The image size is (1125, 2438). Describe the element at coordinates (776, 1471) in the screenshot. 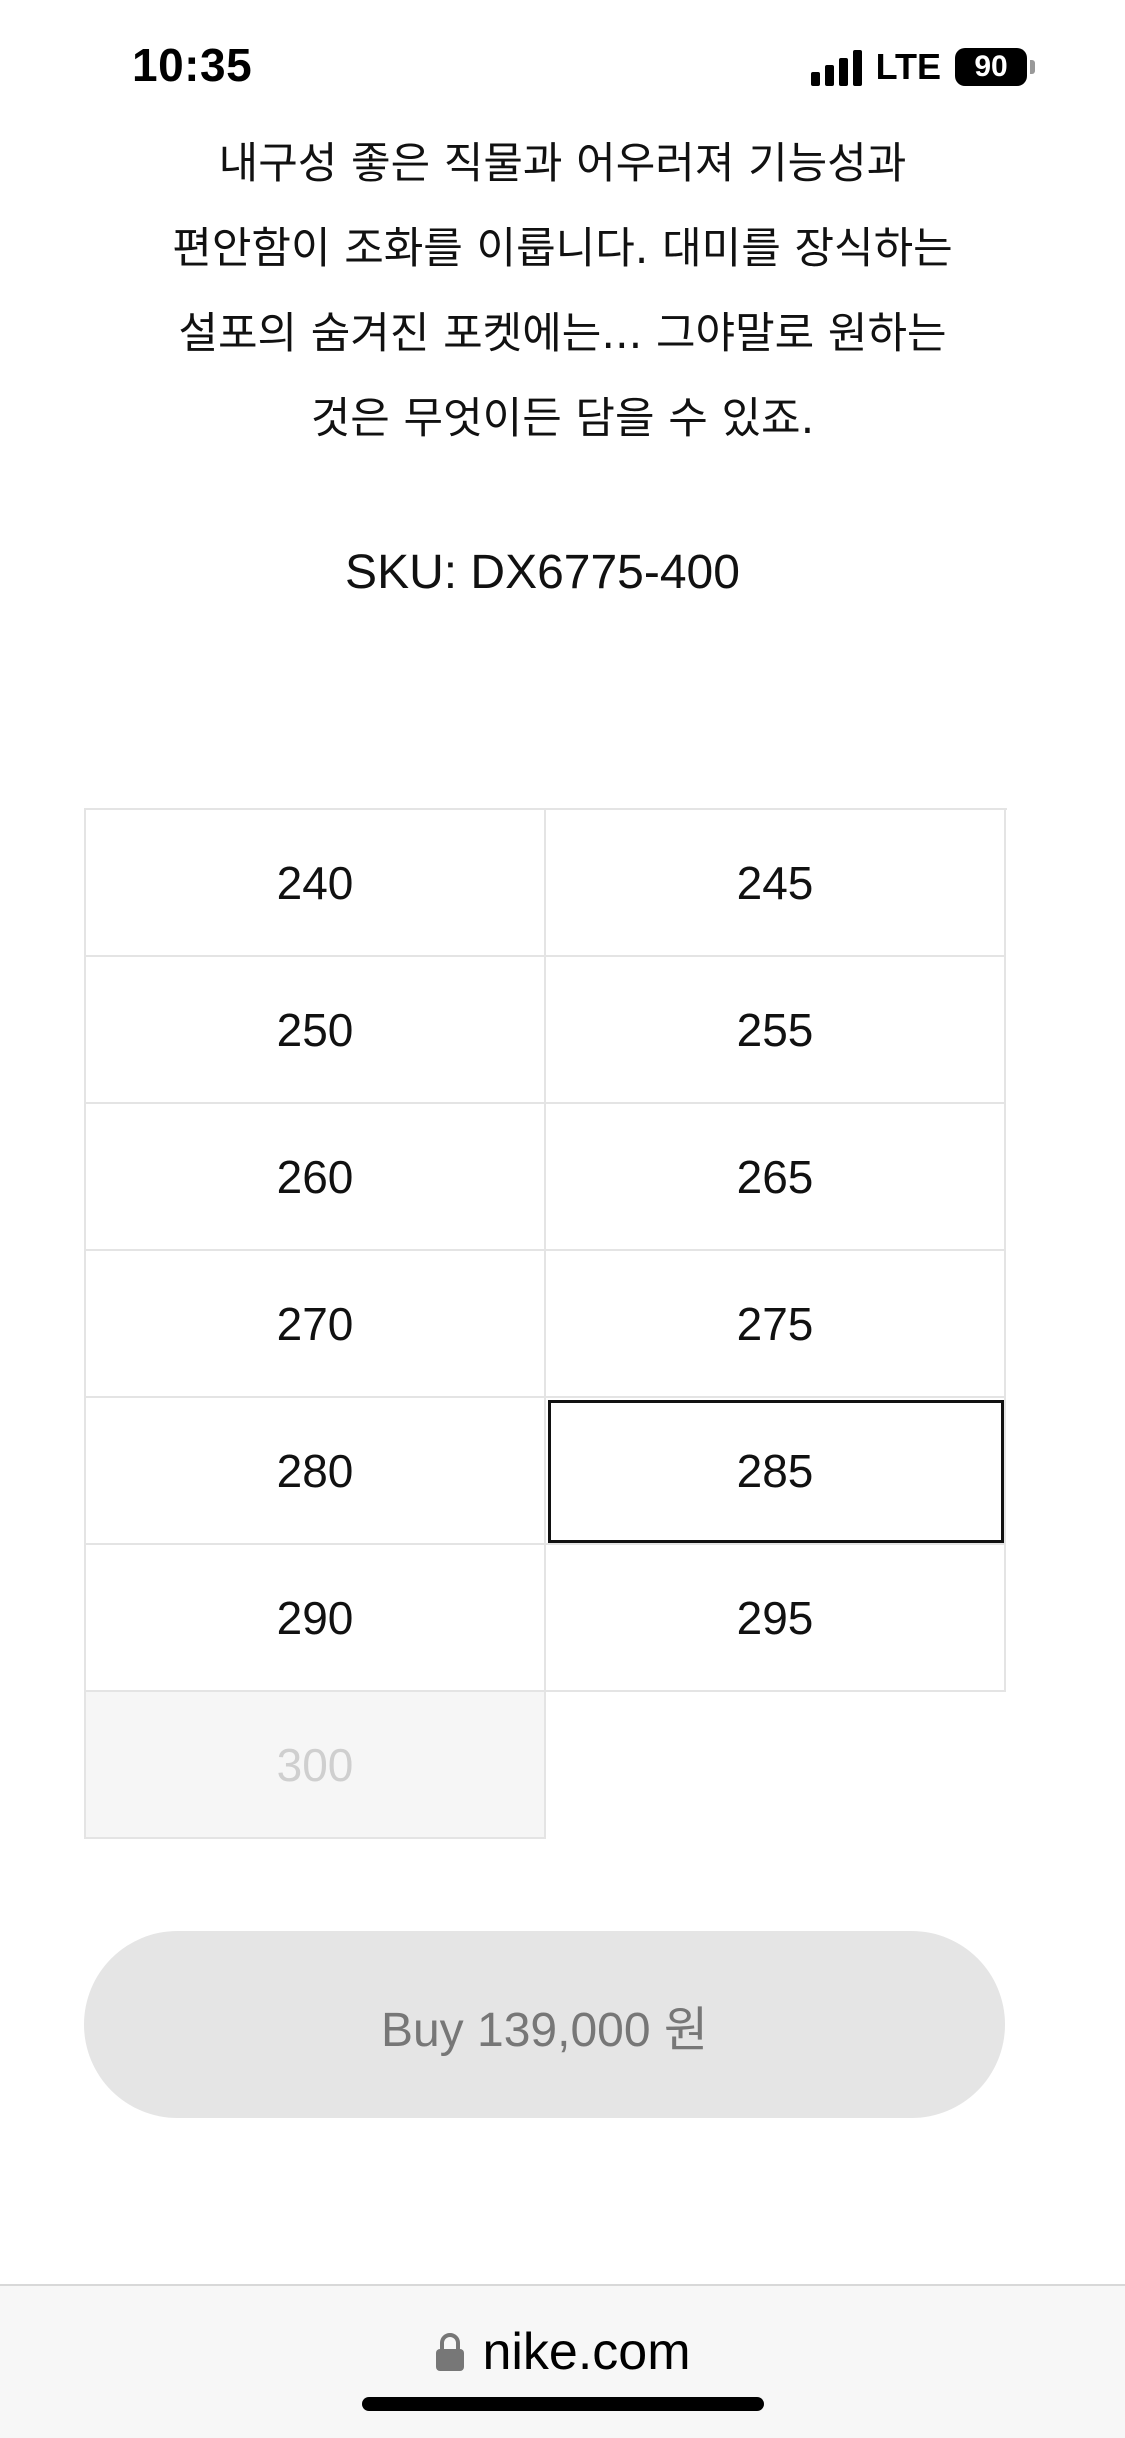

I see `size-option-285: 285` at that location.